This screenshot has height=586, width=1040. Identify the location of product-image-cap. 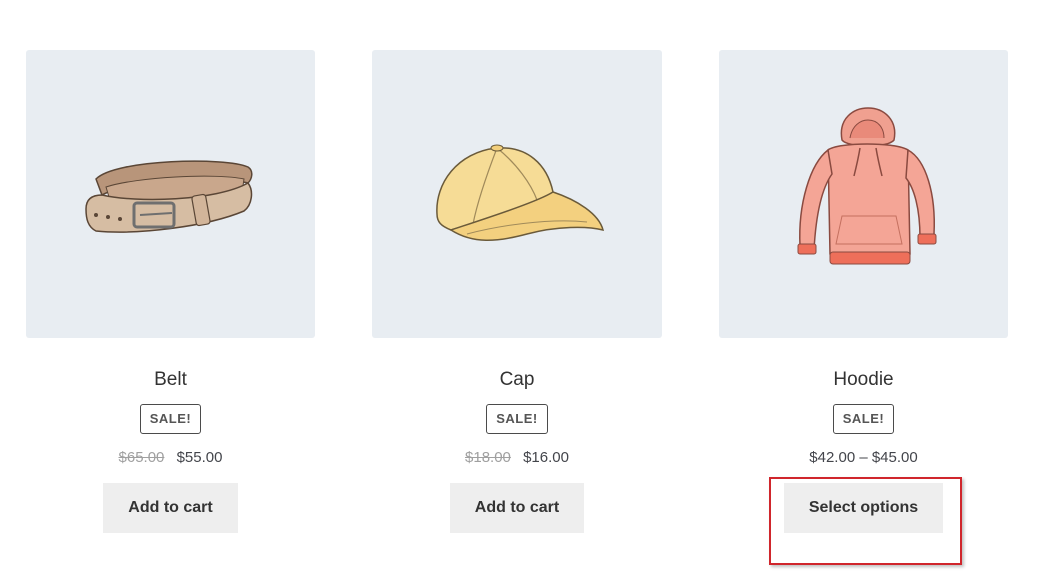
(517, 194).